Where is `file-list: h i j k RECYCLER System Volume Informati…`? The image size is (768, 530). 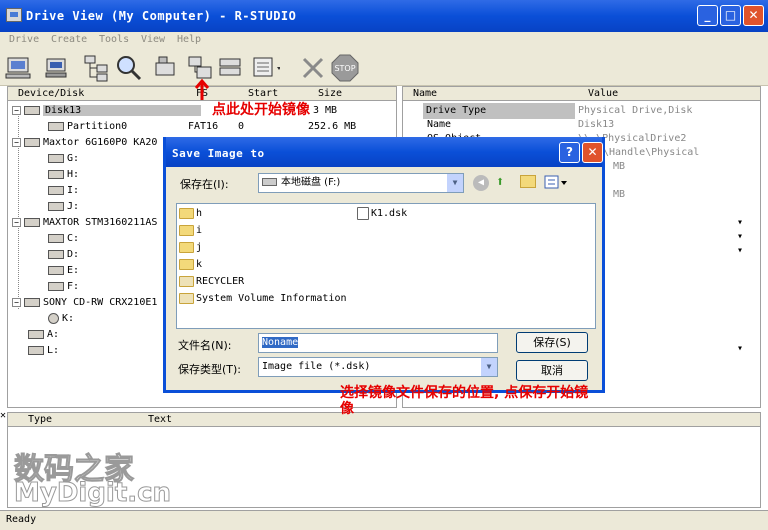
file-list: h i j k RECYCLER System Volume Informati… is located at coordinates (386, 266).